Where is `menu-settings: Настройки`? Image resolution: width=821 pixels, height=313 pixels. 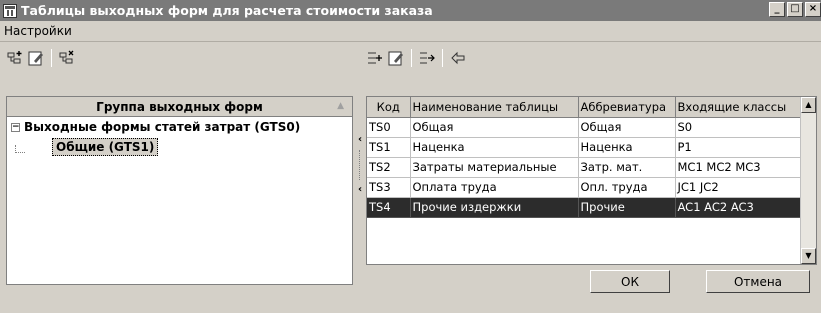 menu-settings: Настройки is located at coordinates (38, 31).